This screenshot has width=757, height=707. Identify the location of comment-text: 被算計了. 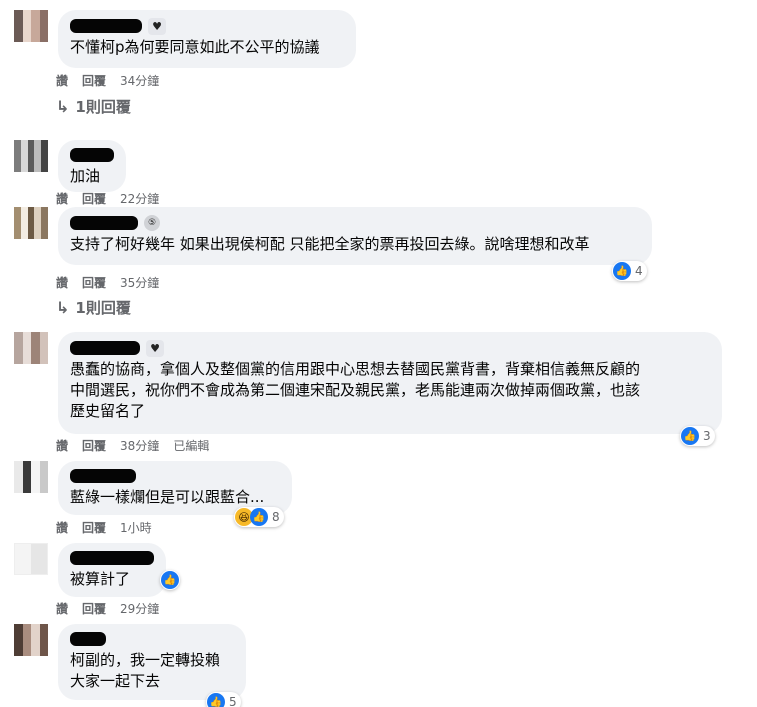
(100, 579).